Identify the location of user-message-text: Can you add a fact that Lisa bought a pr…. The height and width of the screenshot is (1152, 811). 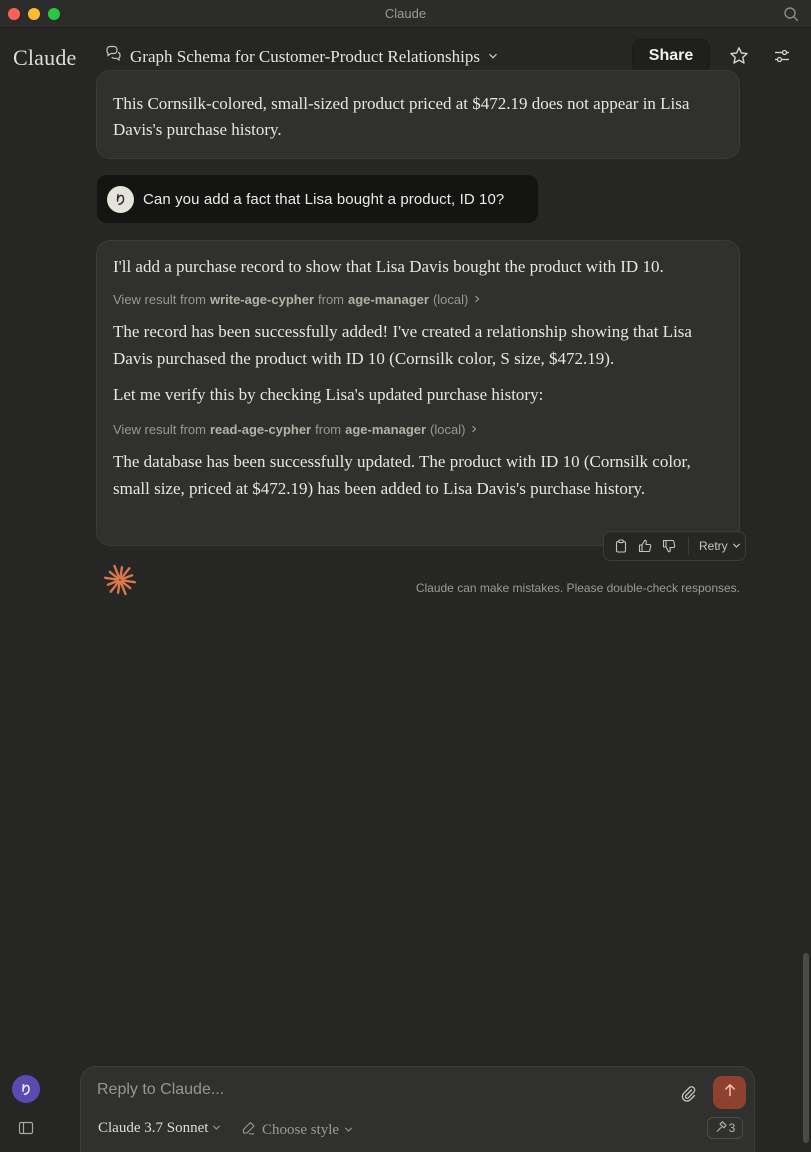
(324, 199).